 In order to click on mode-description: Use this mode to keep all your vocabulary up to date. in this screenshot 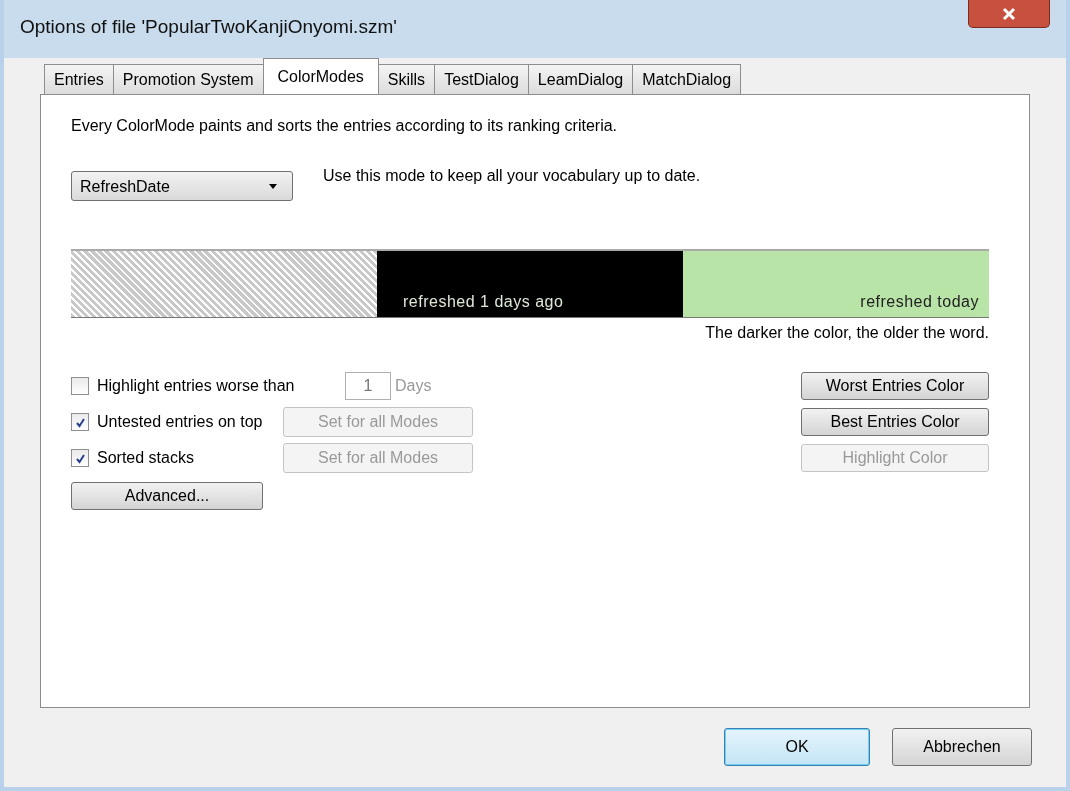, I will do `click(512, 176)`.